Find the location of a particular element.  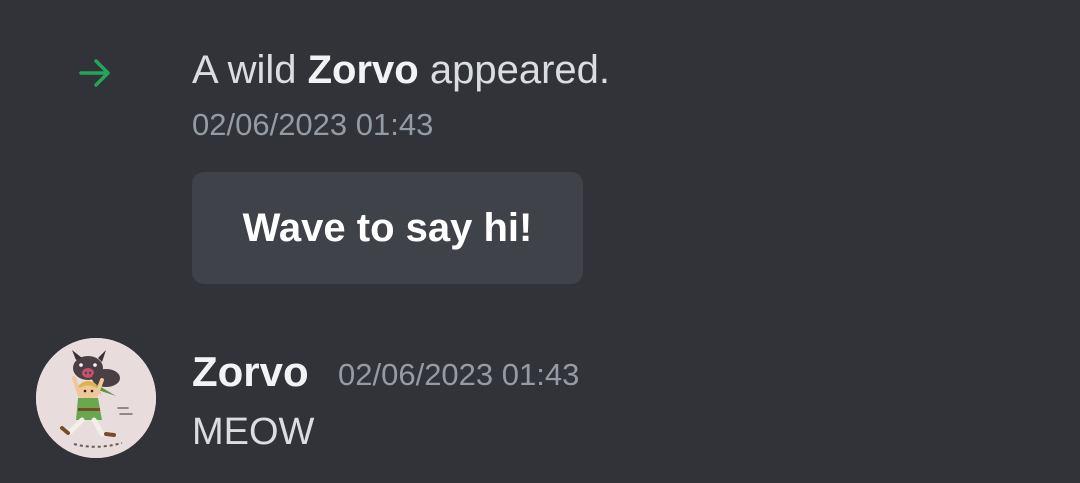

user-avatar-icon is located at coordinates (96, 398).